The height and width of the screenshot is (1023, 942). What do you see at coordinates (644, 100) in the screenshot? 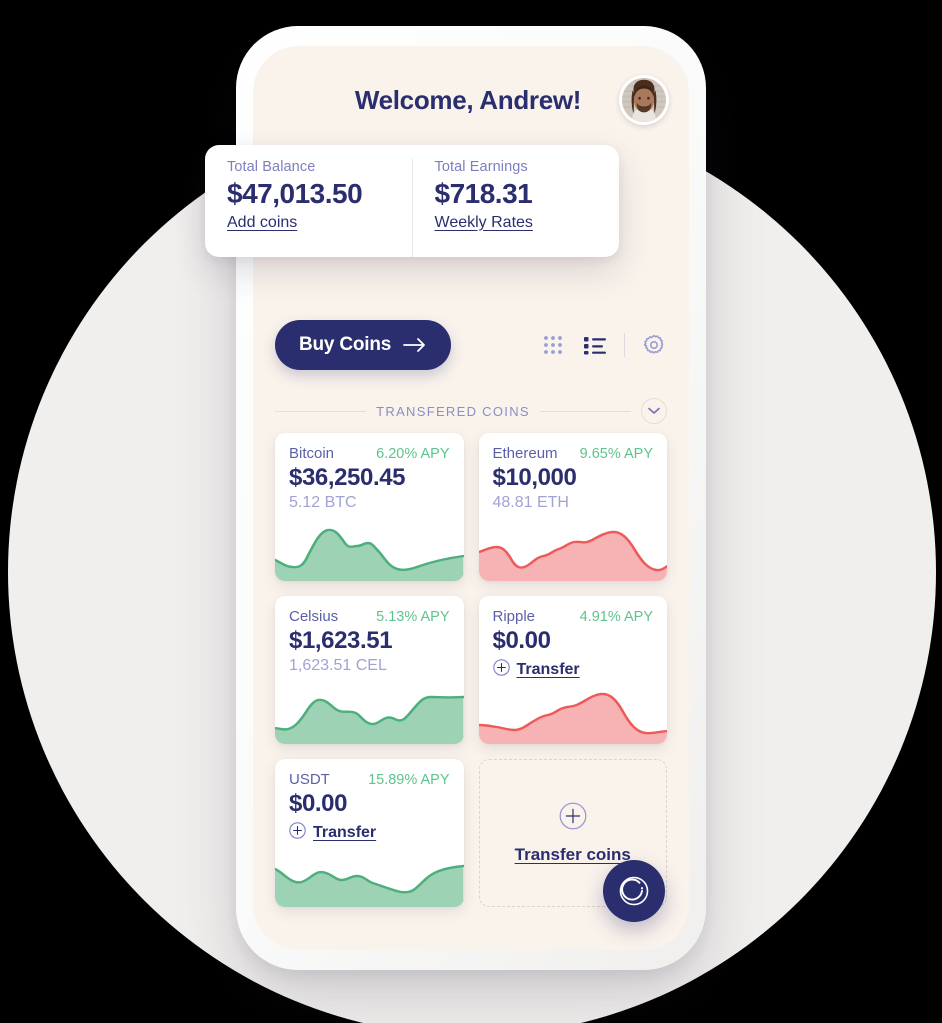
I see `avatar` at bounding box center [644, 100].